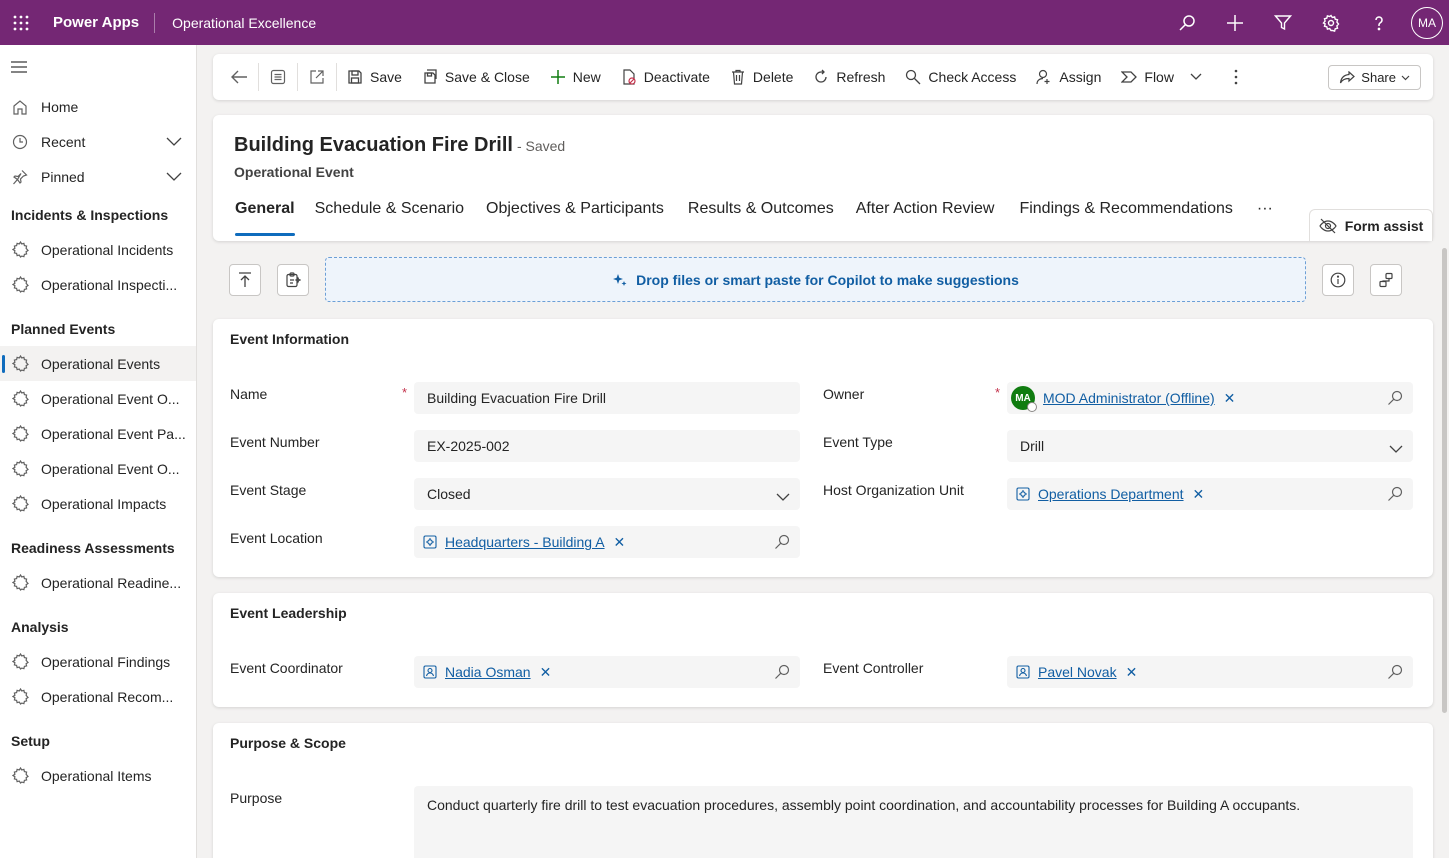  What do you see at coordinates (607, 446) in the screenshot?
I see `event-number-field: EX-2025-002` at bounding box center [607, 446].